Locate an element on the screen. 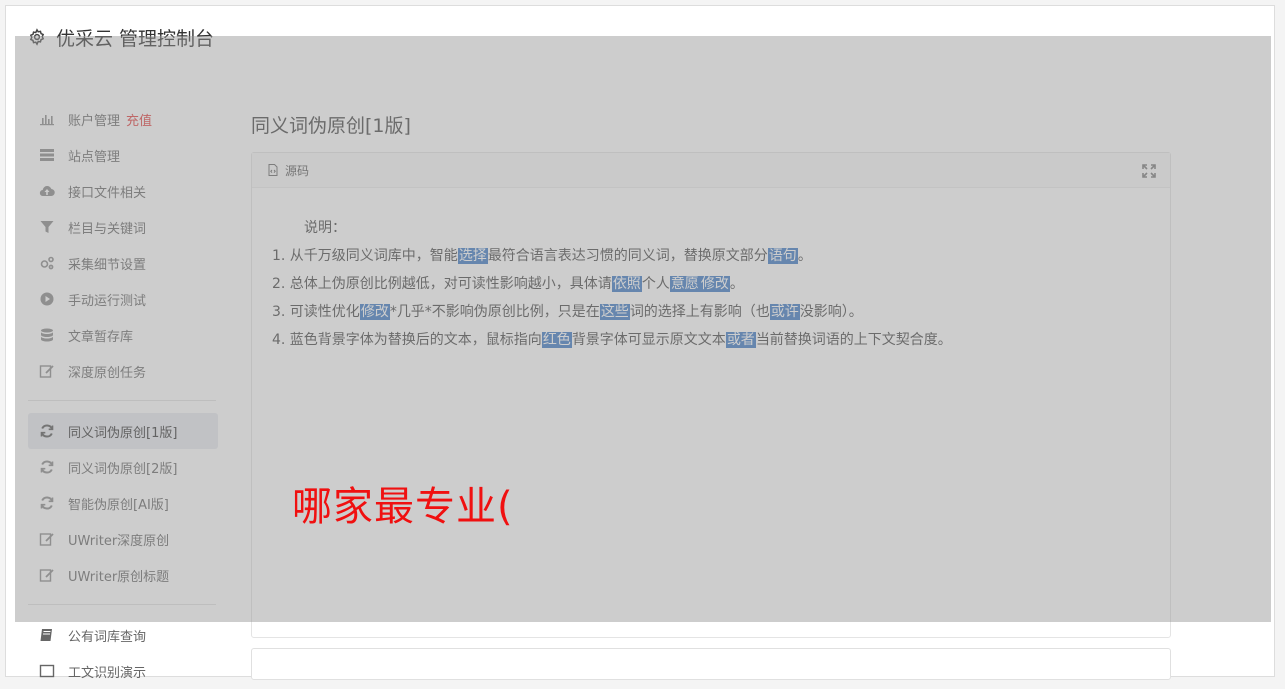 Image resolution: width=1285 pixels, height=689 pixels. sidebar-item-public-dictionary: 公有词库查询 is located at coordinates (123, 635).